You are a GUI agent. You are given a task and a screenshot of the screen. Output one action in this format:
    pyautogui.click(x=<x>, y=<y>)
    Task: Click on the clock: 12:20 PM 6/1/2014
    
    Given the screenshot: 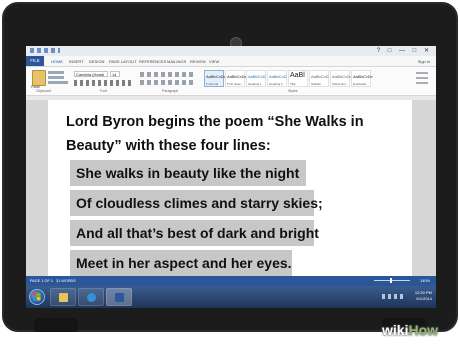 What is the action you would take?
    pyautogui.click(x=423, y=296)
    